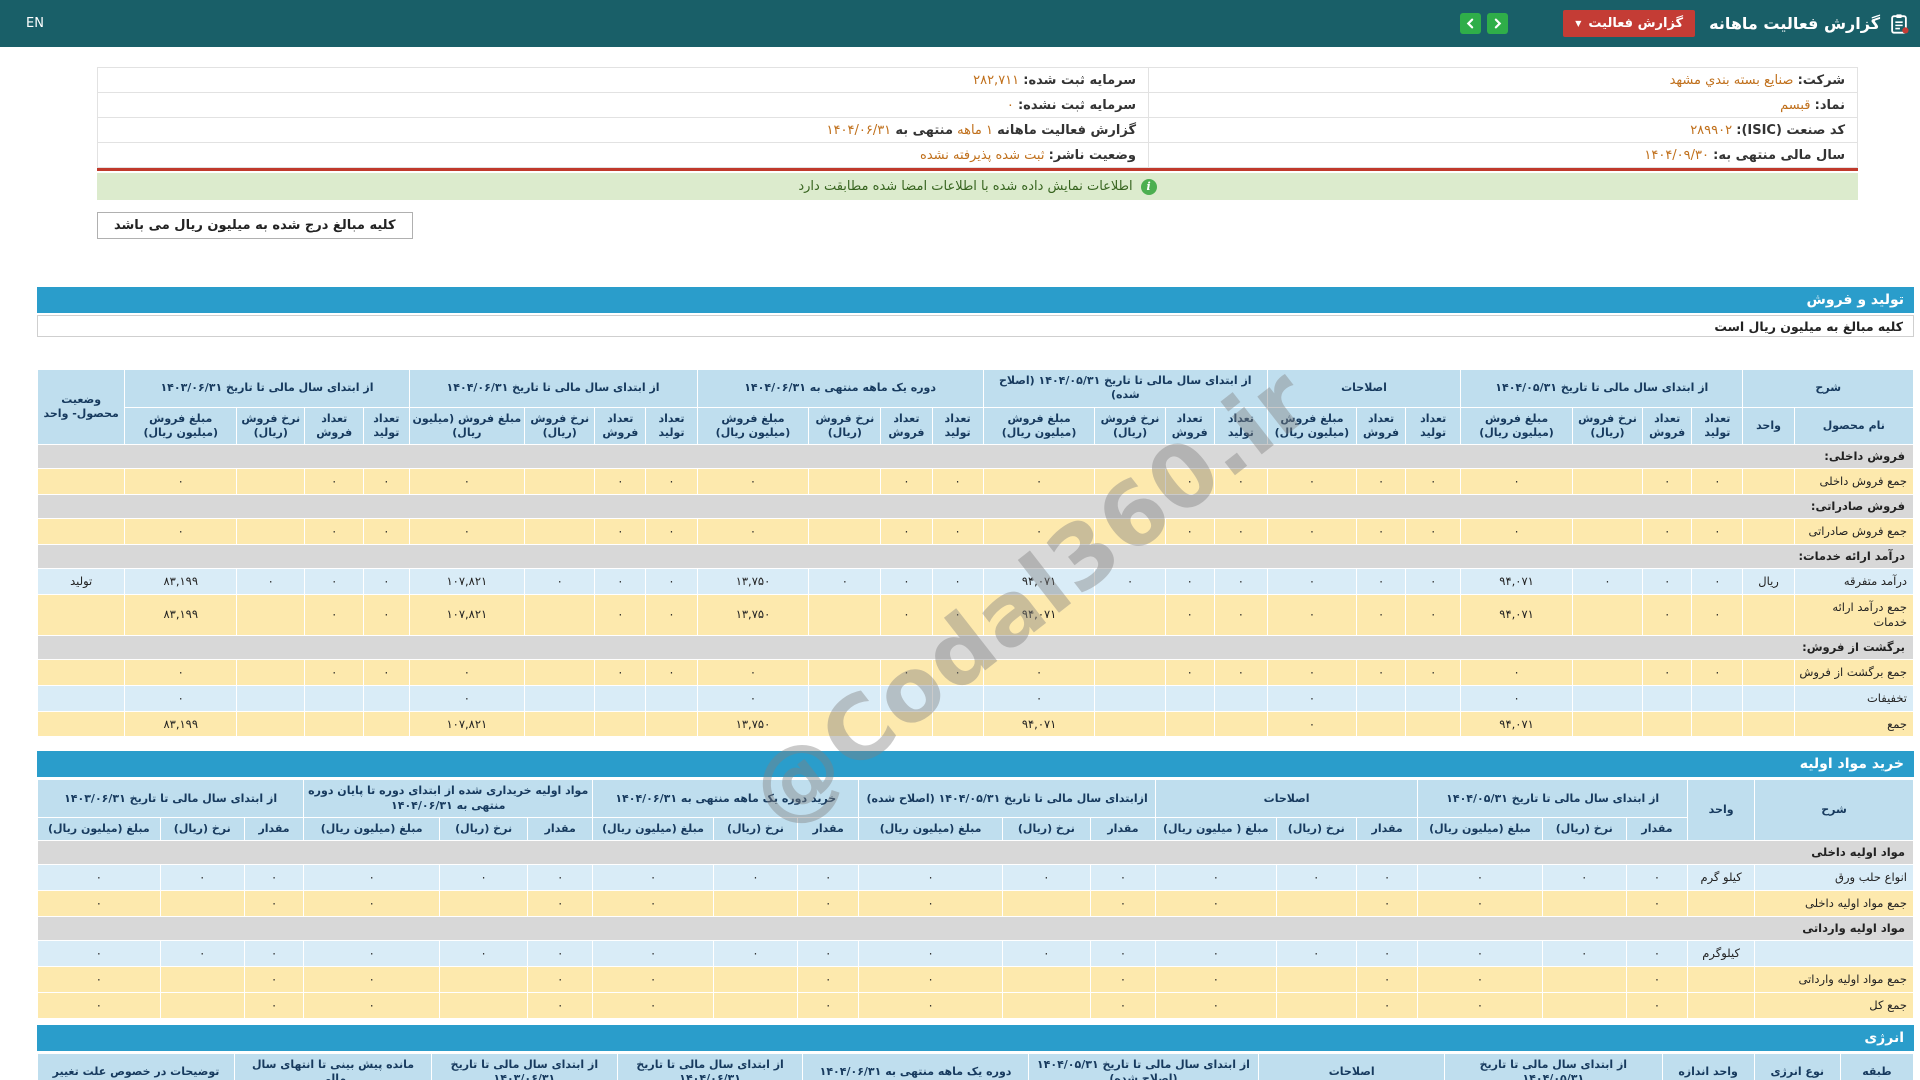 The height and width of the screenshot is (1080, 1920). What do you see at coordinates (1471, 23) in the screenshot?
I see `prev-report-button` at bounding box center [1471, 23].